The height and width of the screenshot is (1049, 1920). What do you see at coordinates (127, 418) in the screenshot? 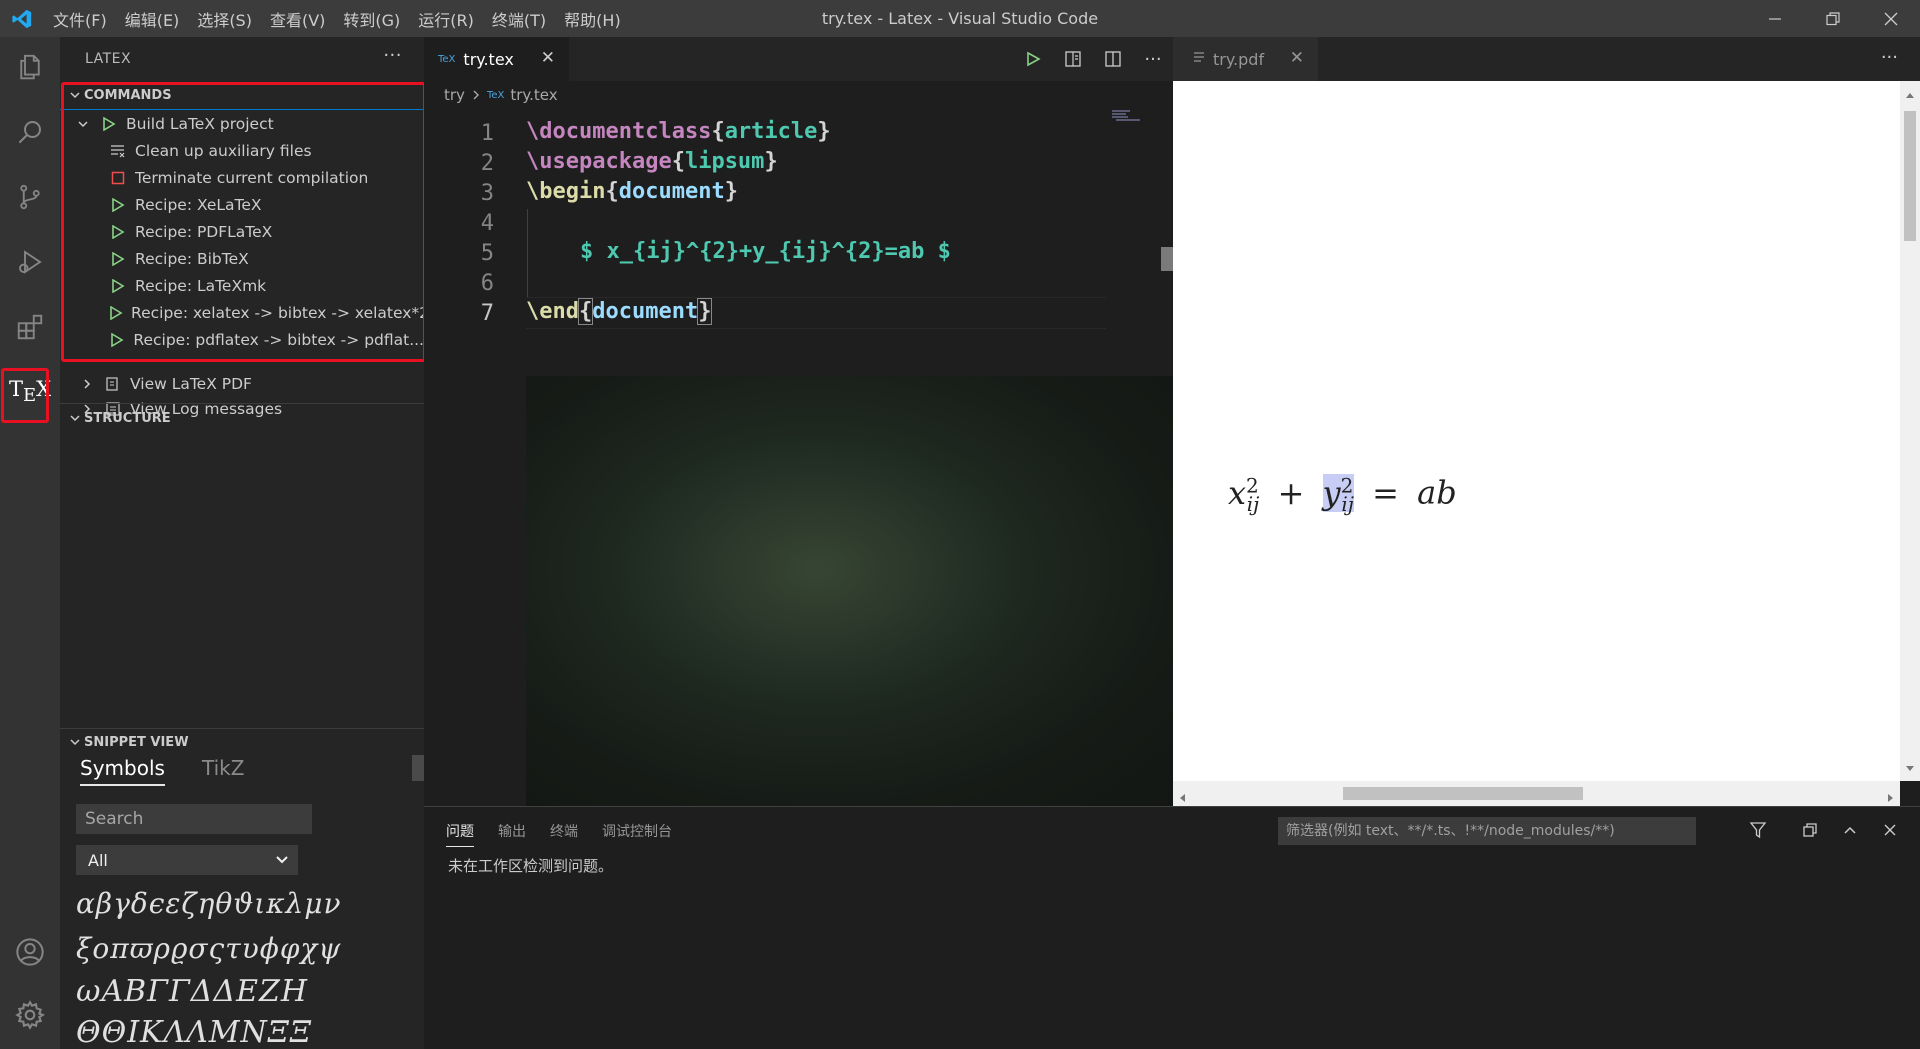
I see `structure-header-label: STRUCTURE` at bounding box center [127, 418].